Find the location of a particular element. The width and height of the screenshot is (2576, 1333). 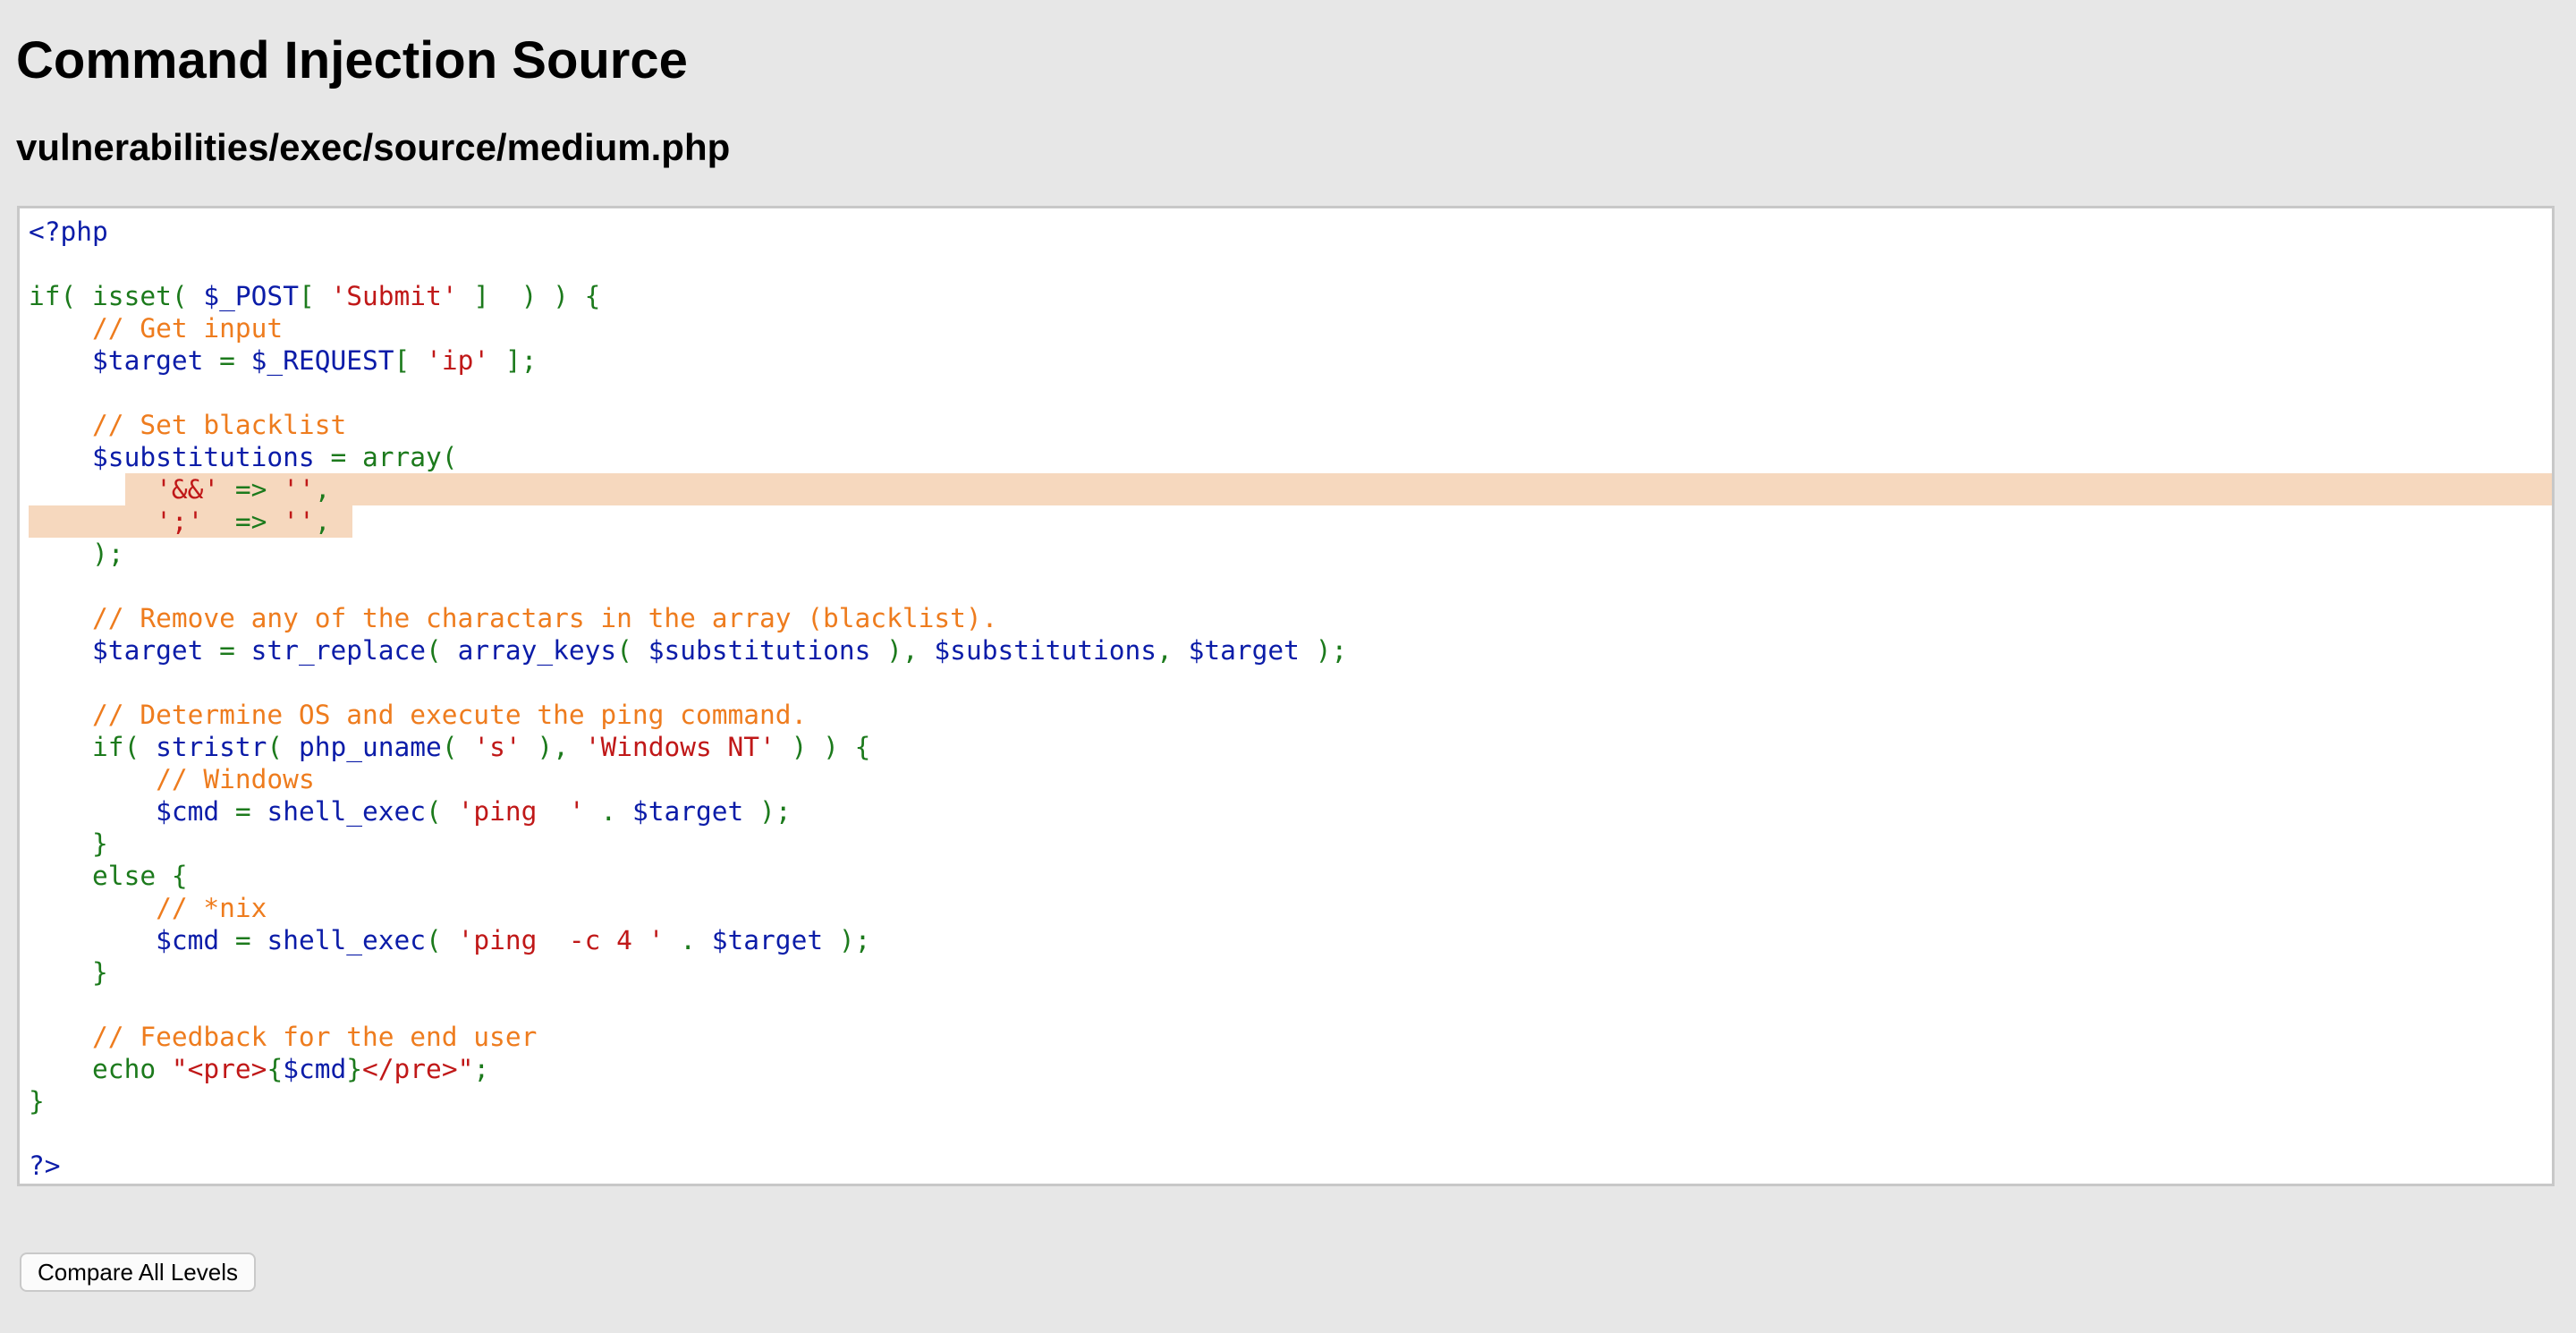

page-title: Command Injection Source is located at coordinates (352, 60).